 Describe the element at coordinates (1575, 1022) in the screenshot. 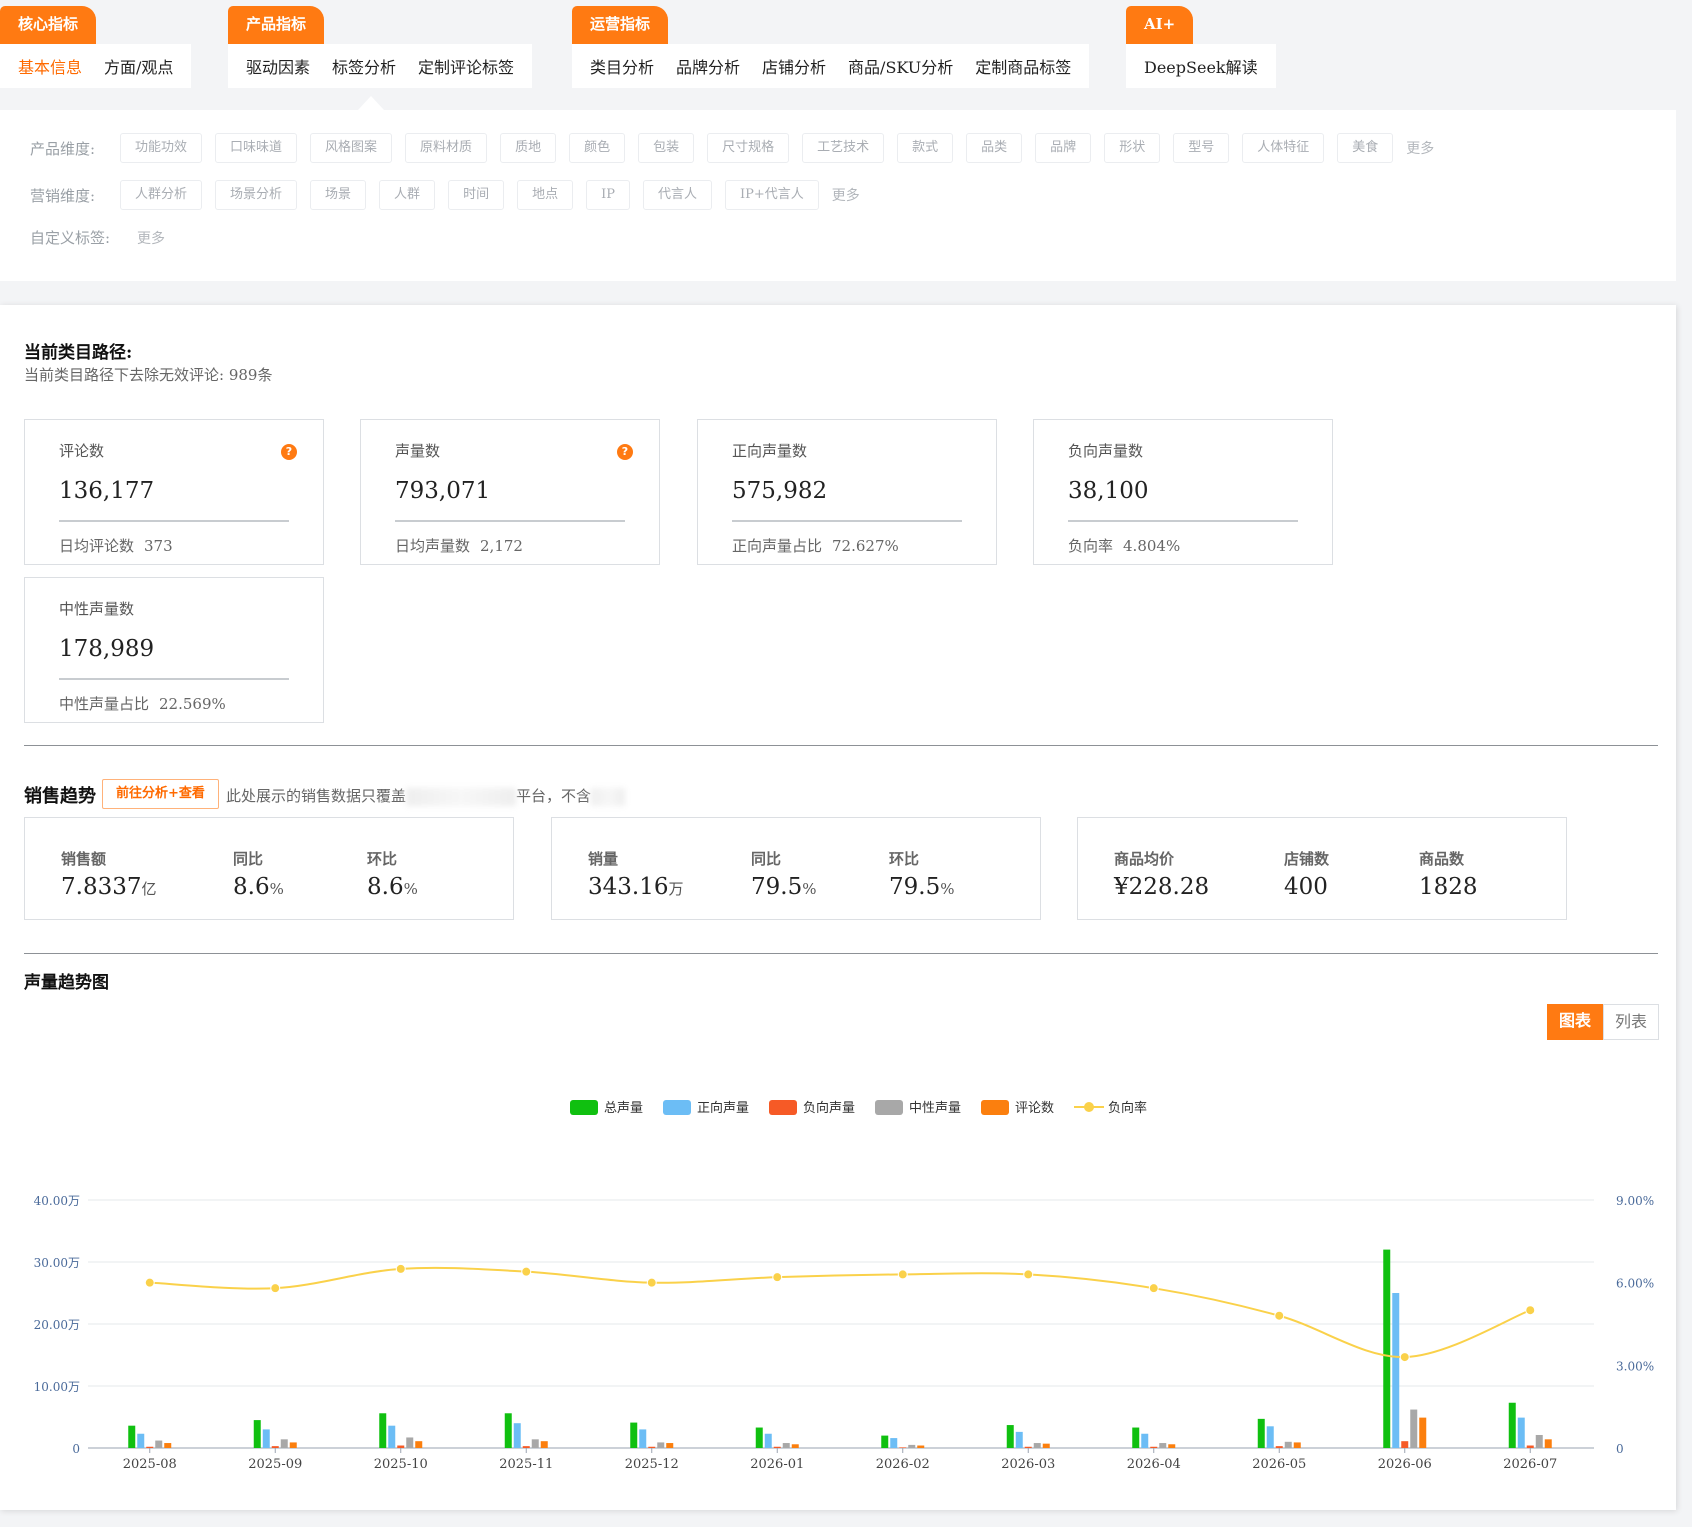

I see `view-chart-toggle: 图表` at that location.